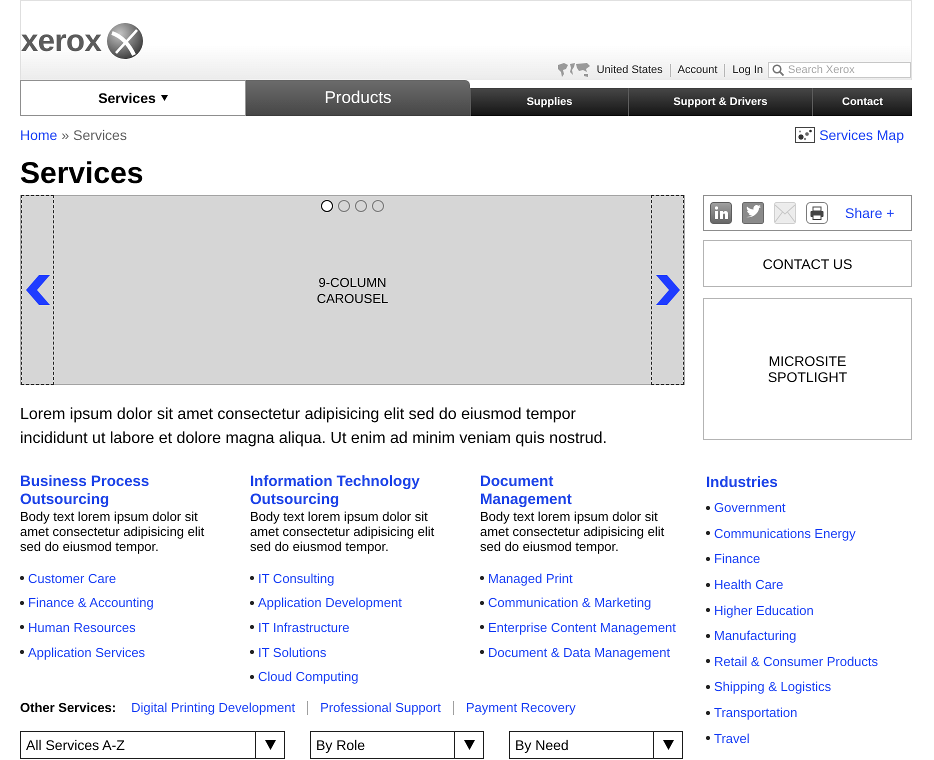 This screenshot has height=760, width=934. I want to click on industry-link: Retail & Consumer Products, so click(796, 661).